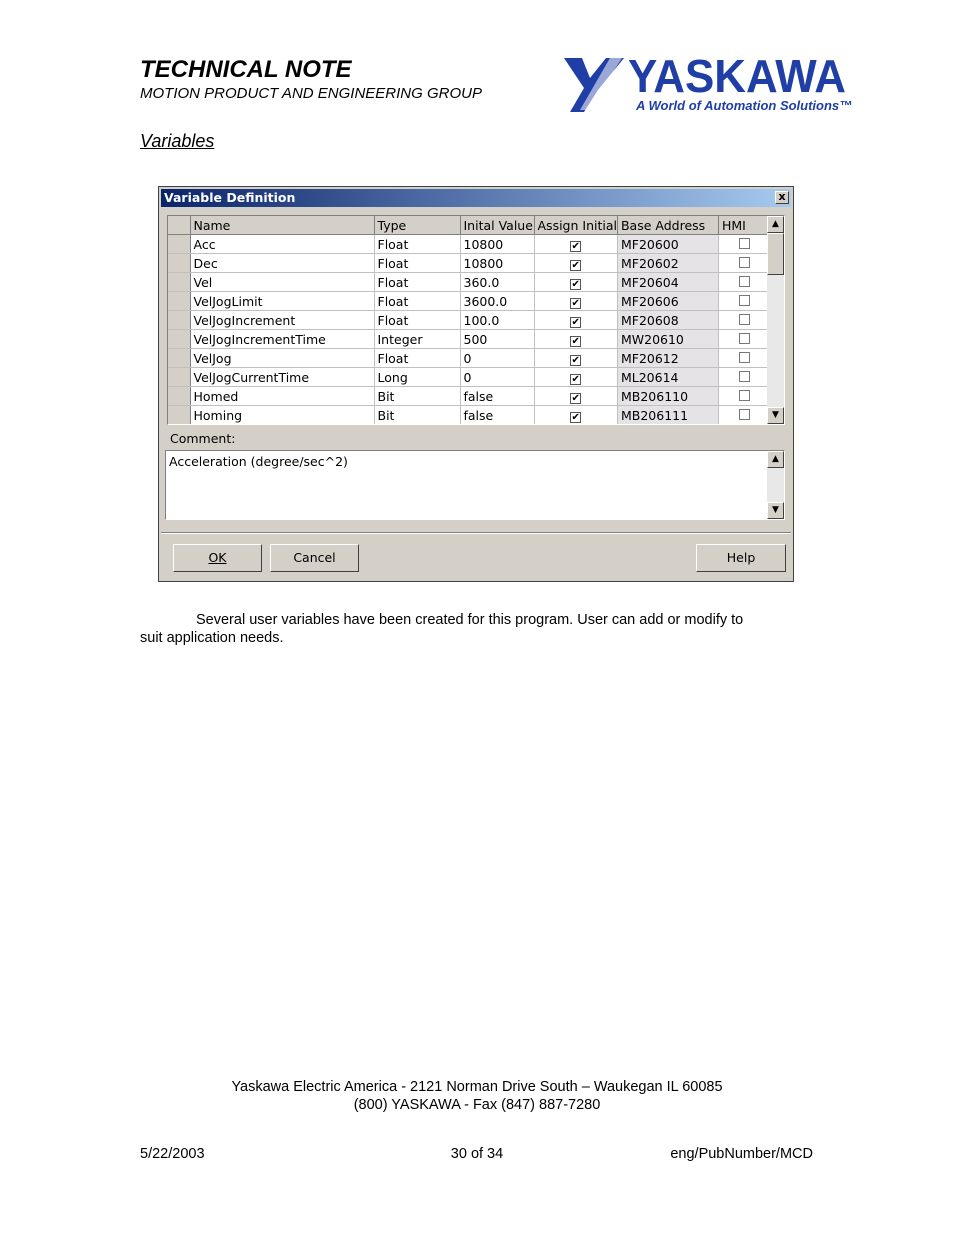 The height and width of the screenshot is (1235, 954). I want to click on table-row: VelJog Float 0 ✔ MF20612, so click(469, 358).